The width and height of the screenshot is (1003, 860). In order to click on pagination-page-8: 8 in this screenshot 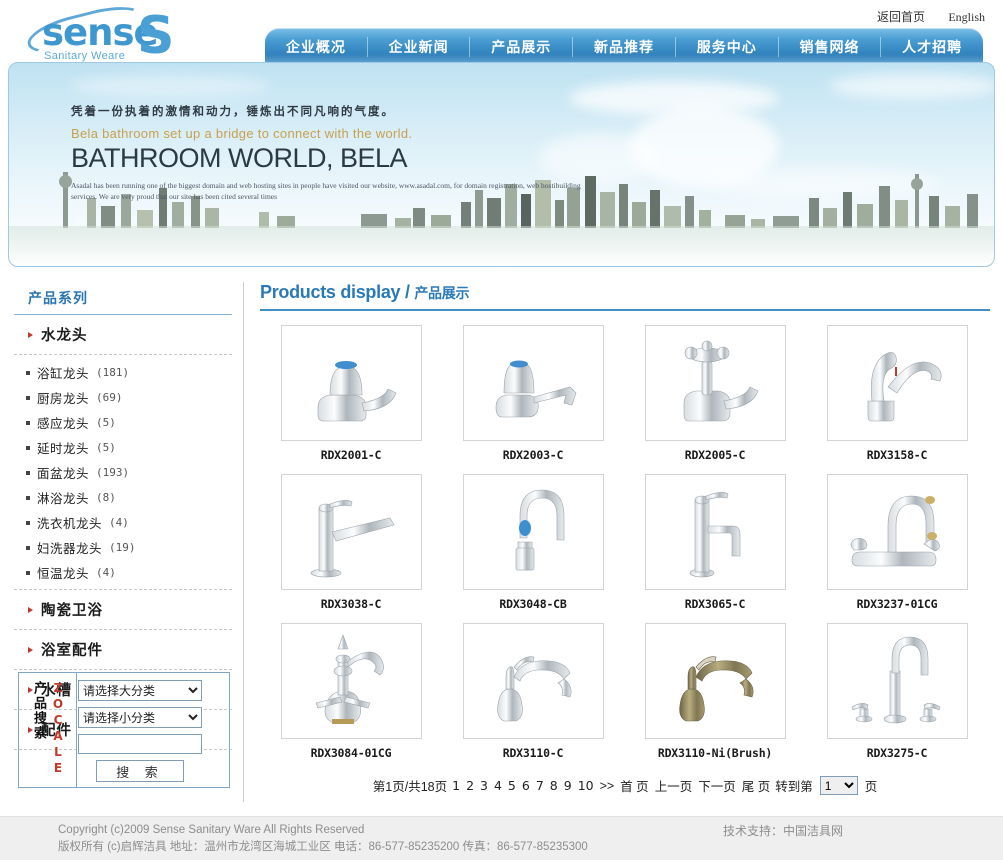, I will do `click(554, 785)`.